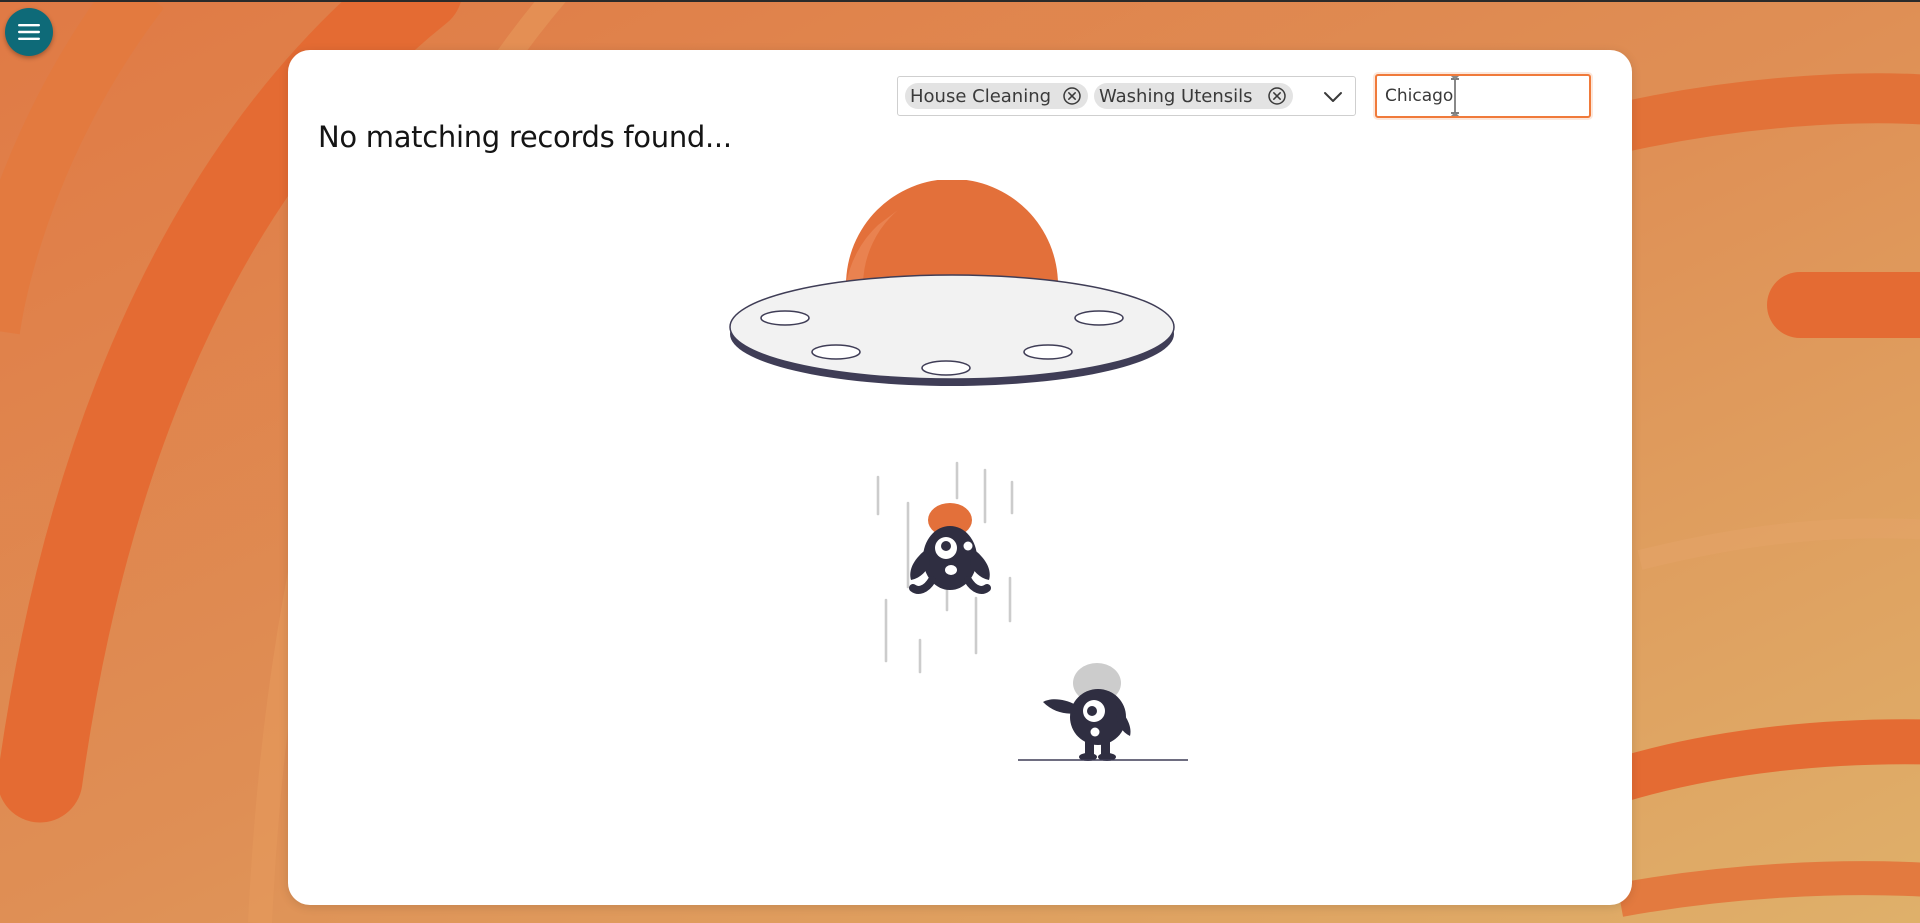  I want to click on filter-chip-label: House Cleaning, so click(981, 96).